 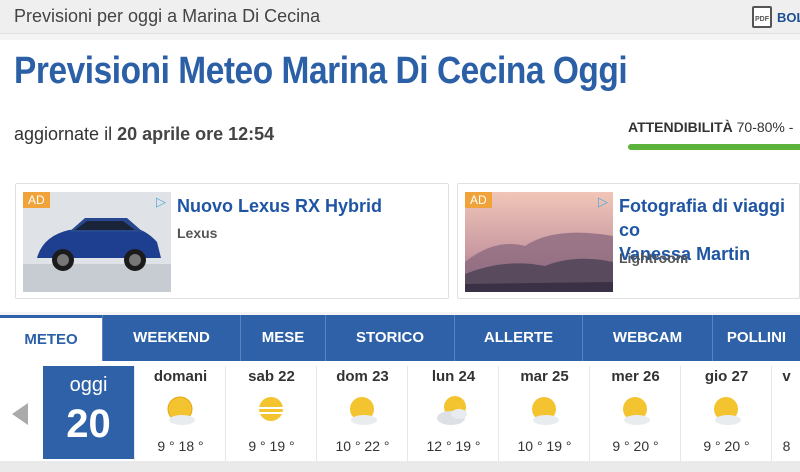 I want to click on tab-allerte: ALLERTE, so click(x=518, y=338).